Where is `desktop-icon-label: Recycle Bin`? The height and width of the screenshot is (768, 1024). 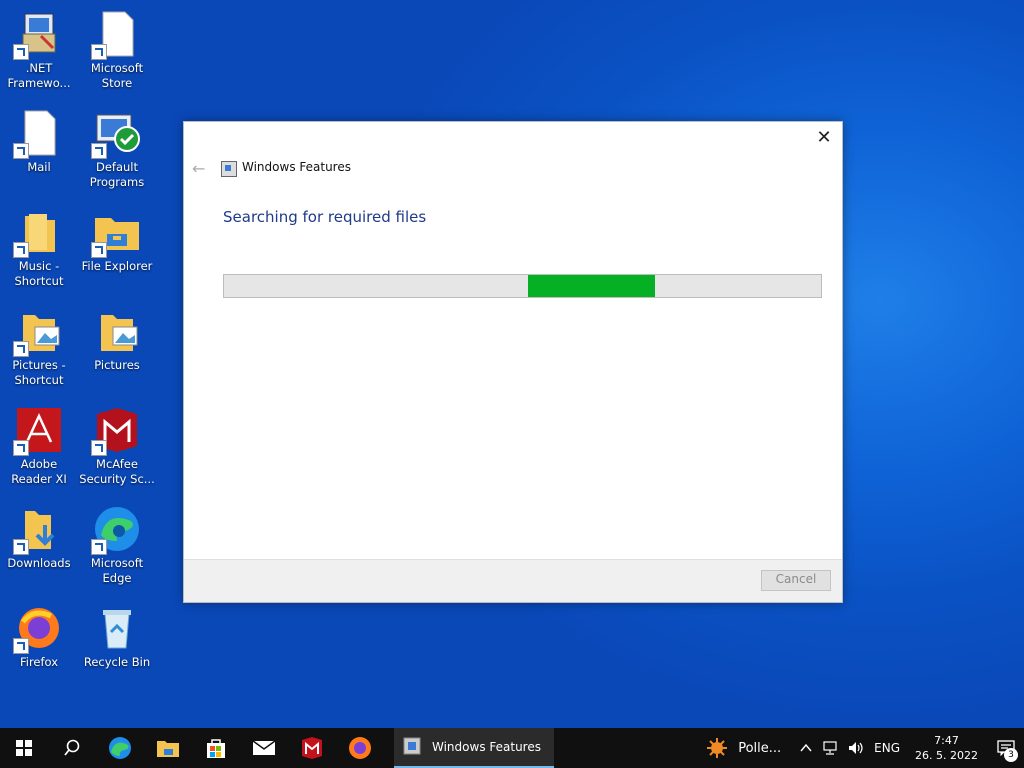 desktop-icon-label: Recycle Bin is located at coordinates (117, 662).